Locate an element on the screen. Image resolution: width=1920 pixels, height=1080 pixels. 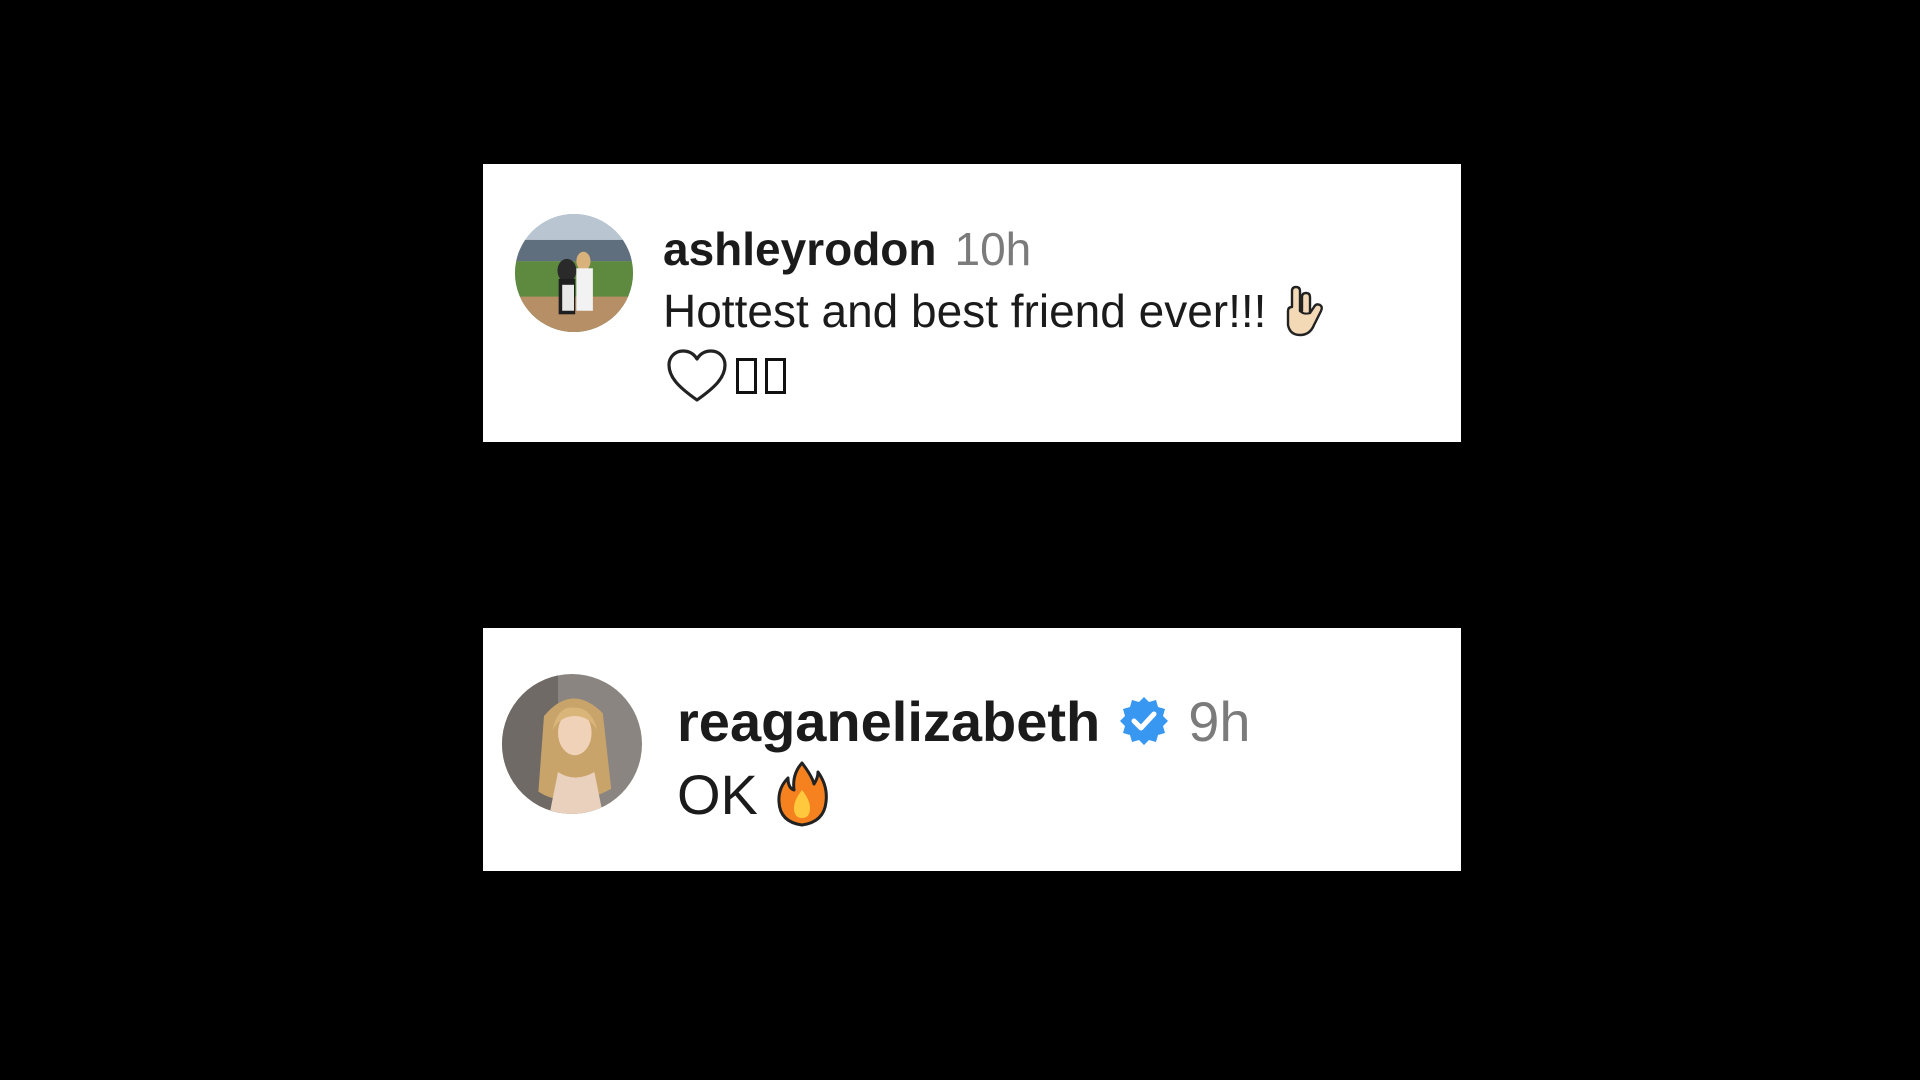
comment-header: ashleyrodon 10h is located at coordinates (847, 250).